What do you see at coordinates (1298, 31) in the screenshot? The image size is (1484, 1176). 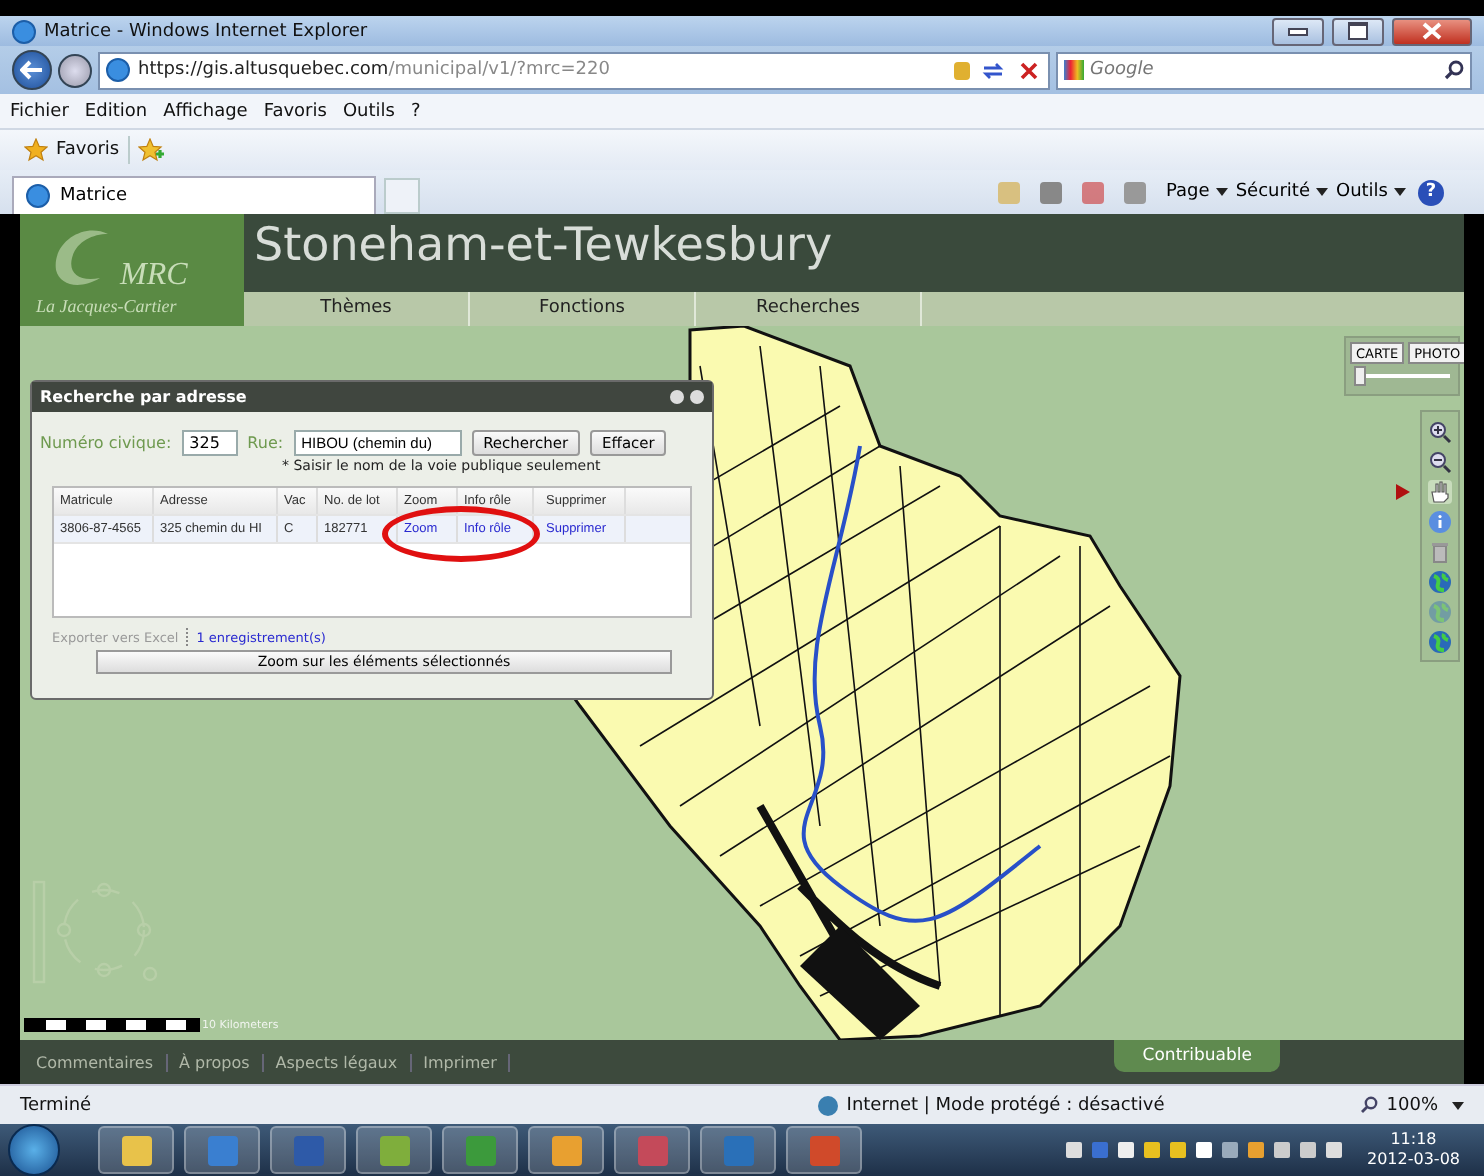 I see `minimize-button` at bounding box center [1298, 31].